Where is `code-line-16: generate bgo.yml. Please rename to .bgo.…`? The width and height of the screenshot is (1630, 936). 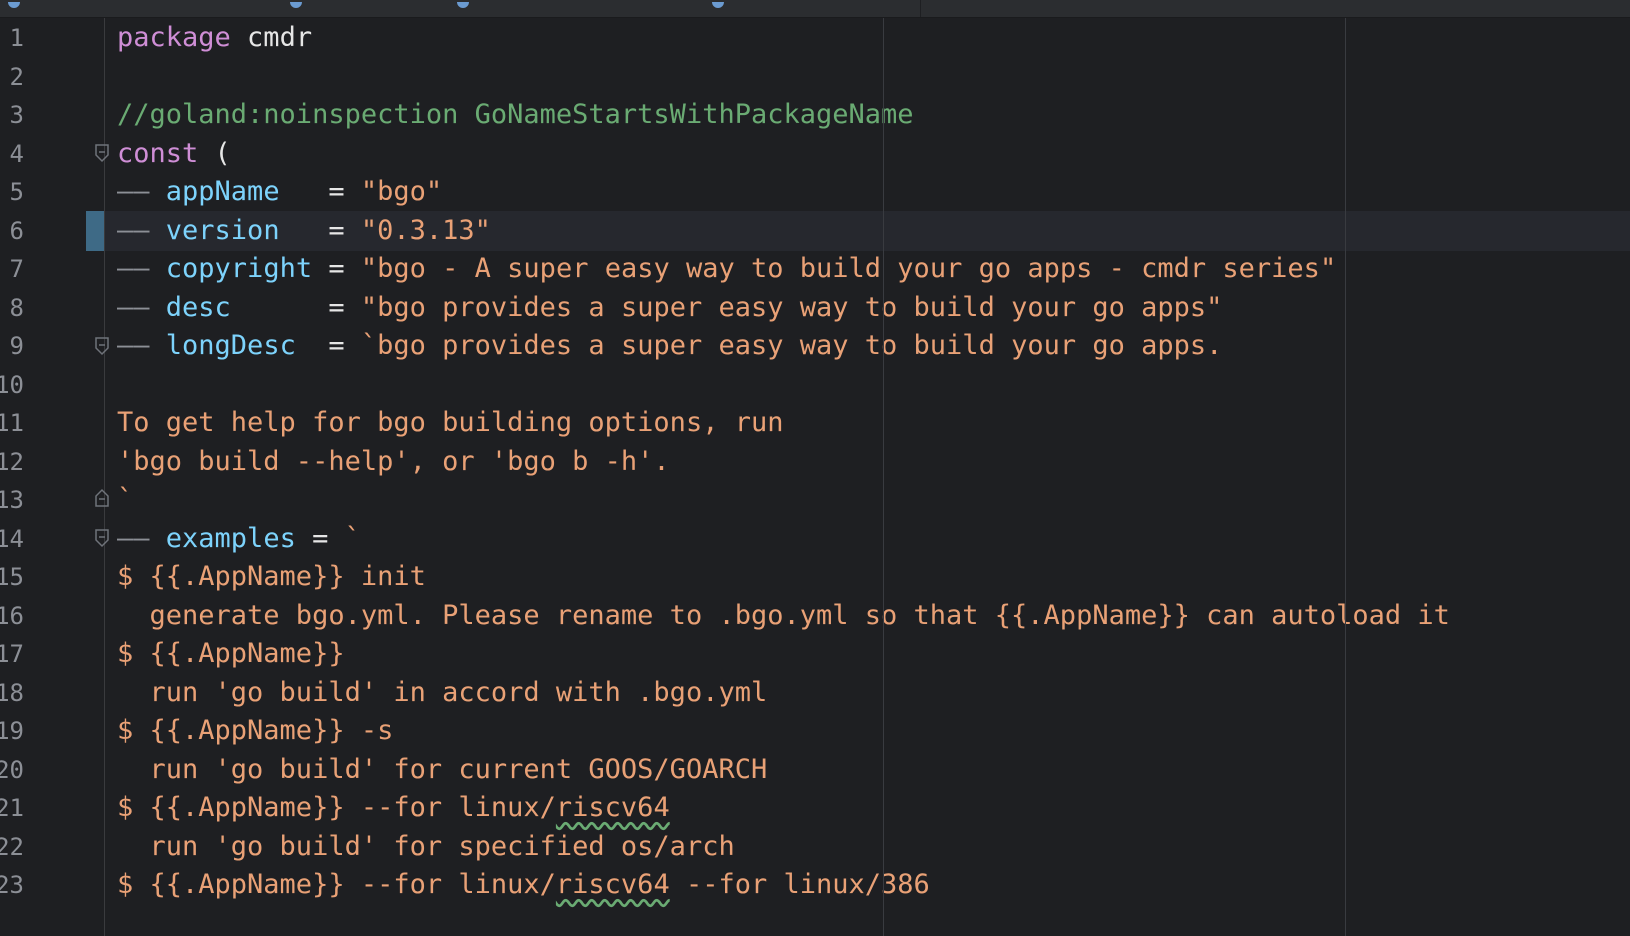
code-line-16: generate bgo.yml. Please rename to .bgo.… is located at coordinates (783, 616).